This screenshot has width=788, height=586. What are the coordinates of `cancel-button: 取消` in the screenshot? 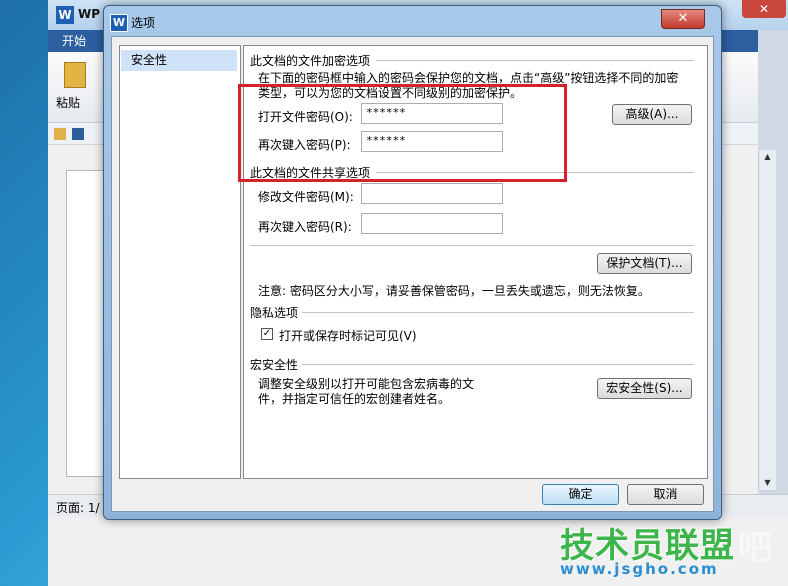 It's located at (665, 494).